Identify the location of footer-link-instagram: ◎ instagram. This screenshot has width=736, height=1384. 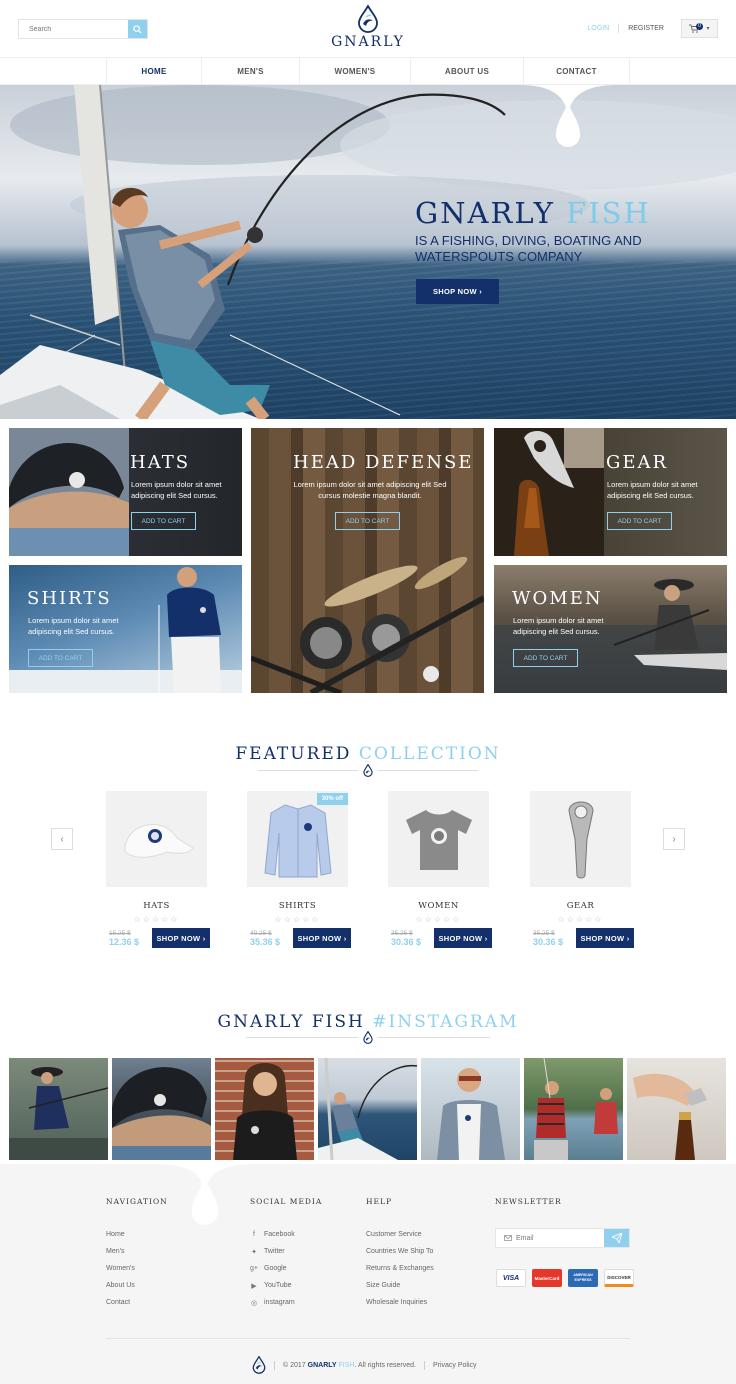
(286, 1302).